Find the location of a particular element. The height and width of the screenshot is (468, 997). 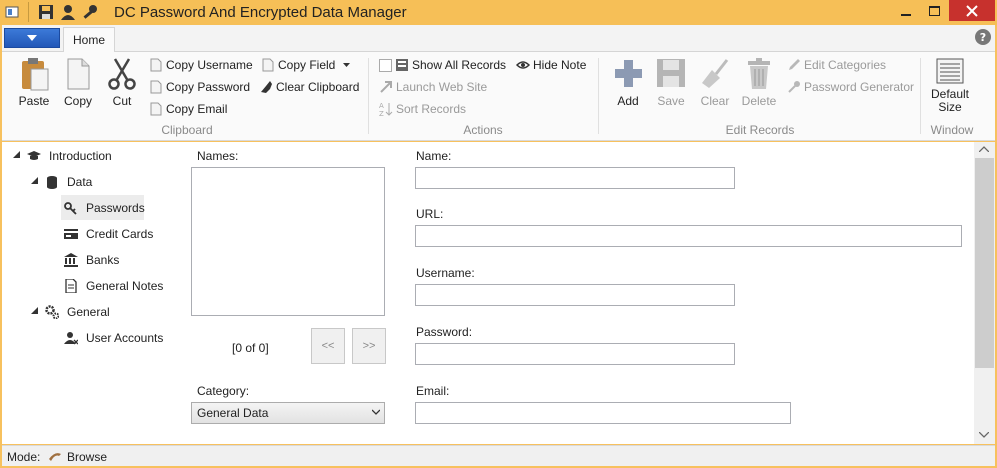

save-button: Save is located at coordinates (671, 82).